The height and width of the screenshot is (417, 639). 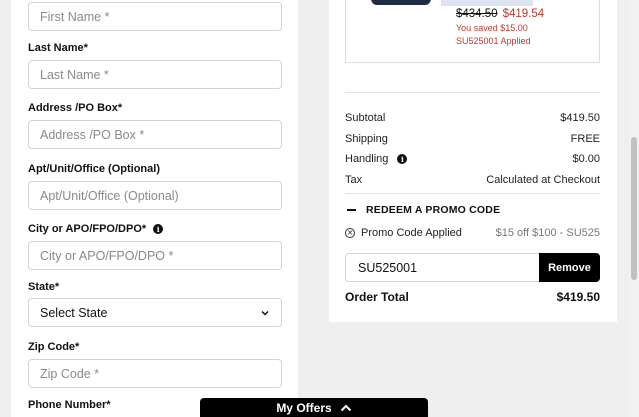 What do you see at coordinates (155, 255) in the screenshot?
I see `city-input: City or APO/FPO/DPO *` at bounding box center [155, 255].